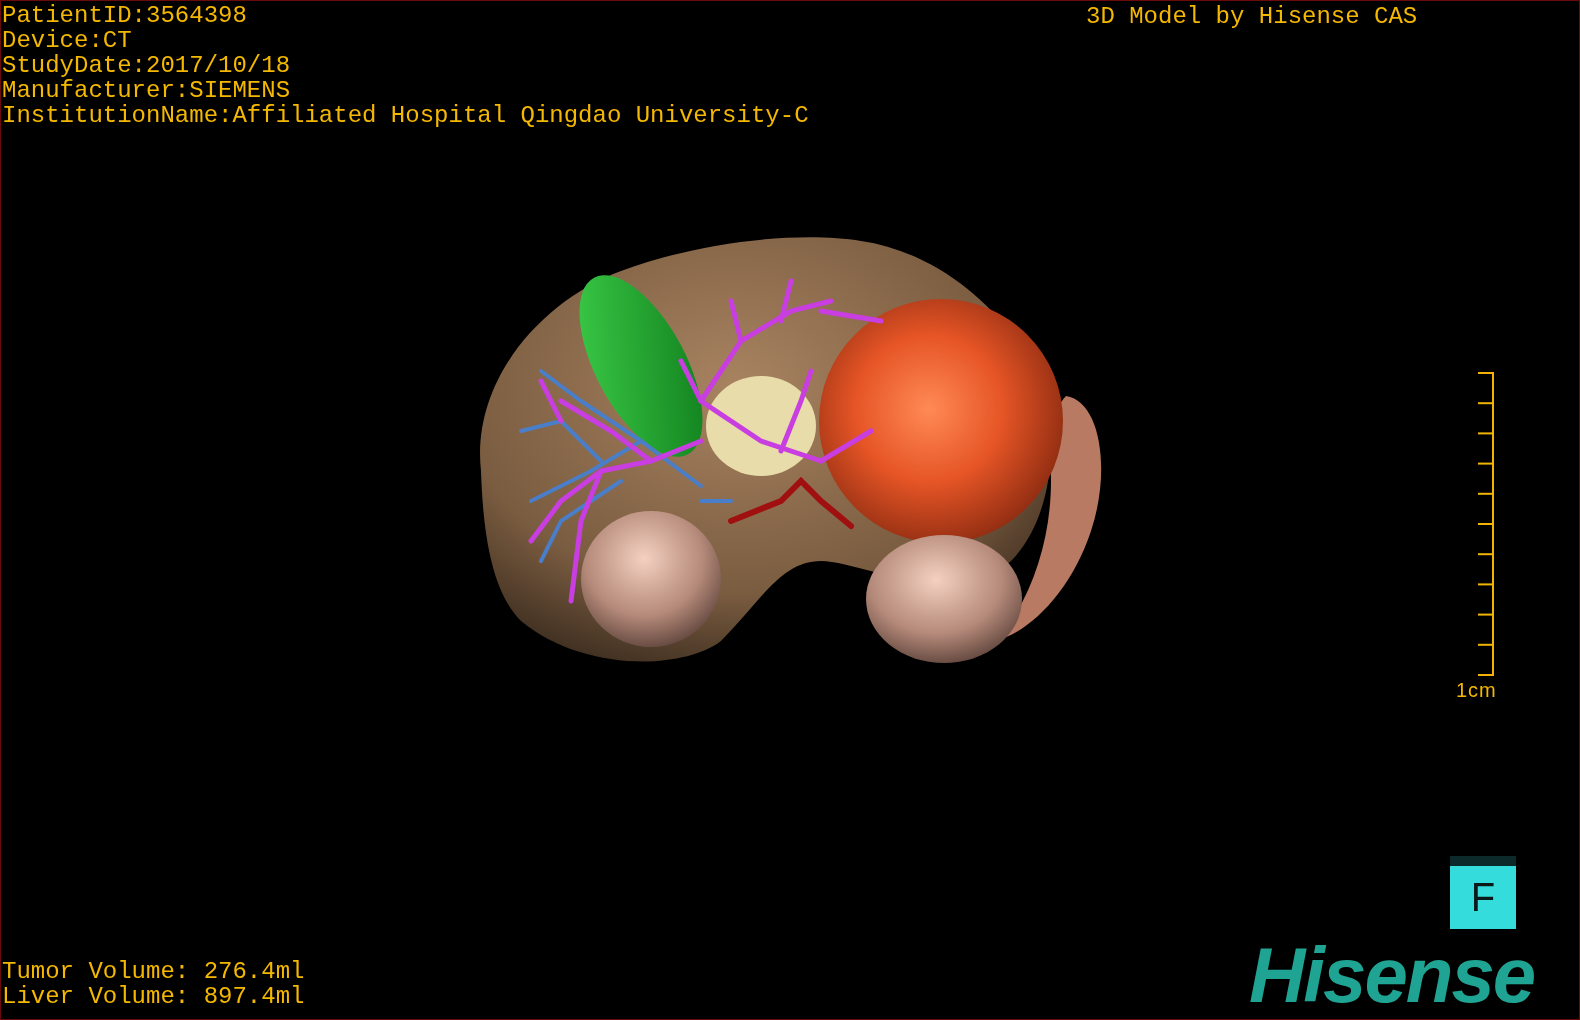 Image resolution: width=1580 pixels, height=1020 pixels. I want to click on patient-info-line: PatientID:3564398, so click(124, 15).